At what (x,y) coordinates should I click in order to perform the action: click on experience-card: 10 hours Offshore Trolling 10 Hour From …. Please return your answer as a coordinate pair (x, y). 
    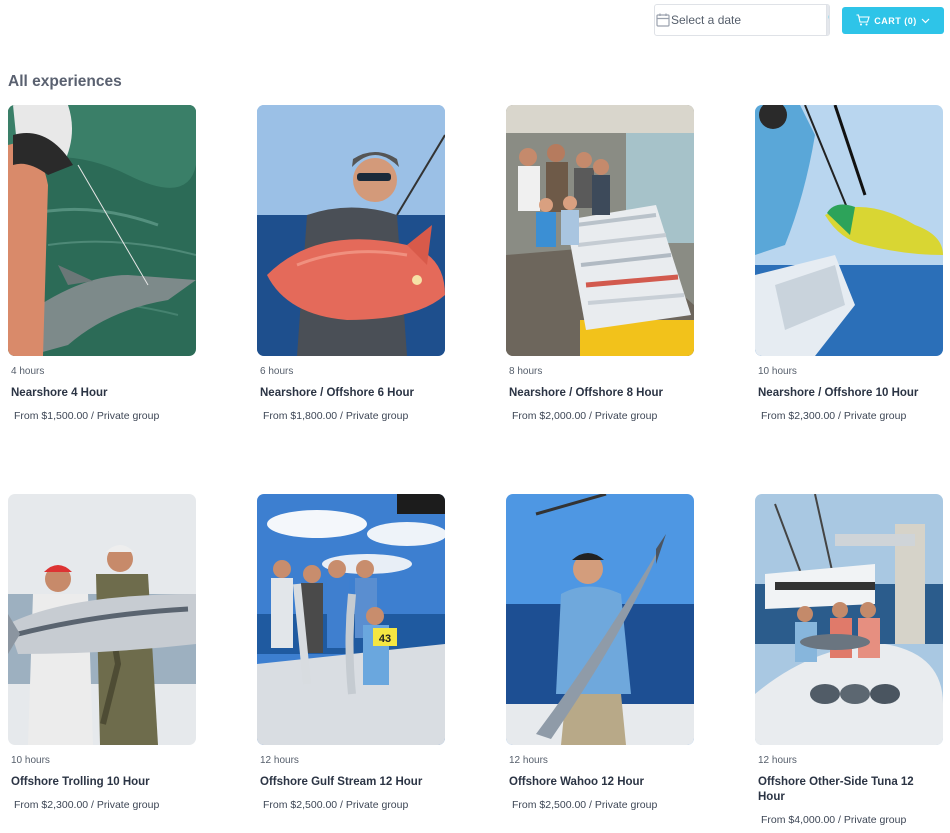
    Looking at the image, I should click on (102, 652).